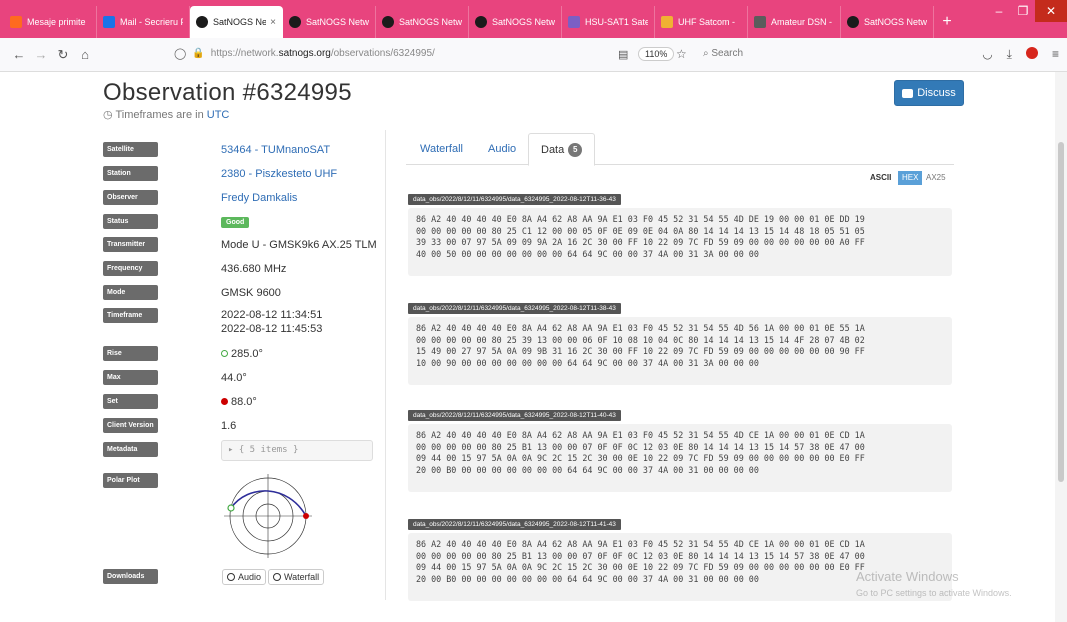 The width and height of the screenshot is (1067, 622). I want to click on maximize-icon: ❐, so click(1023, 11).